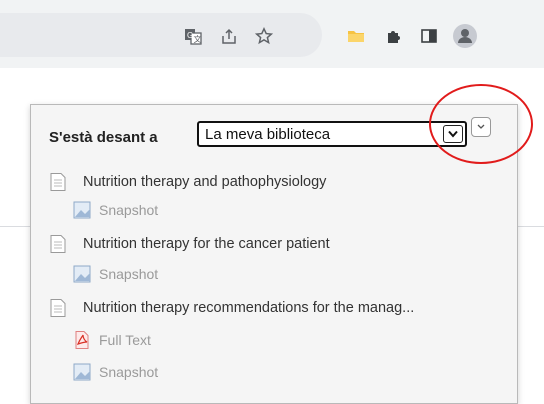 This screenshot has width=544, height=404. Describe the element at coordinates (268, 134) in the screenshot. I see `library-select-value: La meva biblioteca` at that location.